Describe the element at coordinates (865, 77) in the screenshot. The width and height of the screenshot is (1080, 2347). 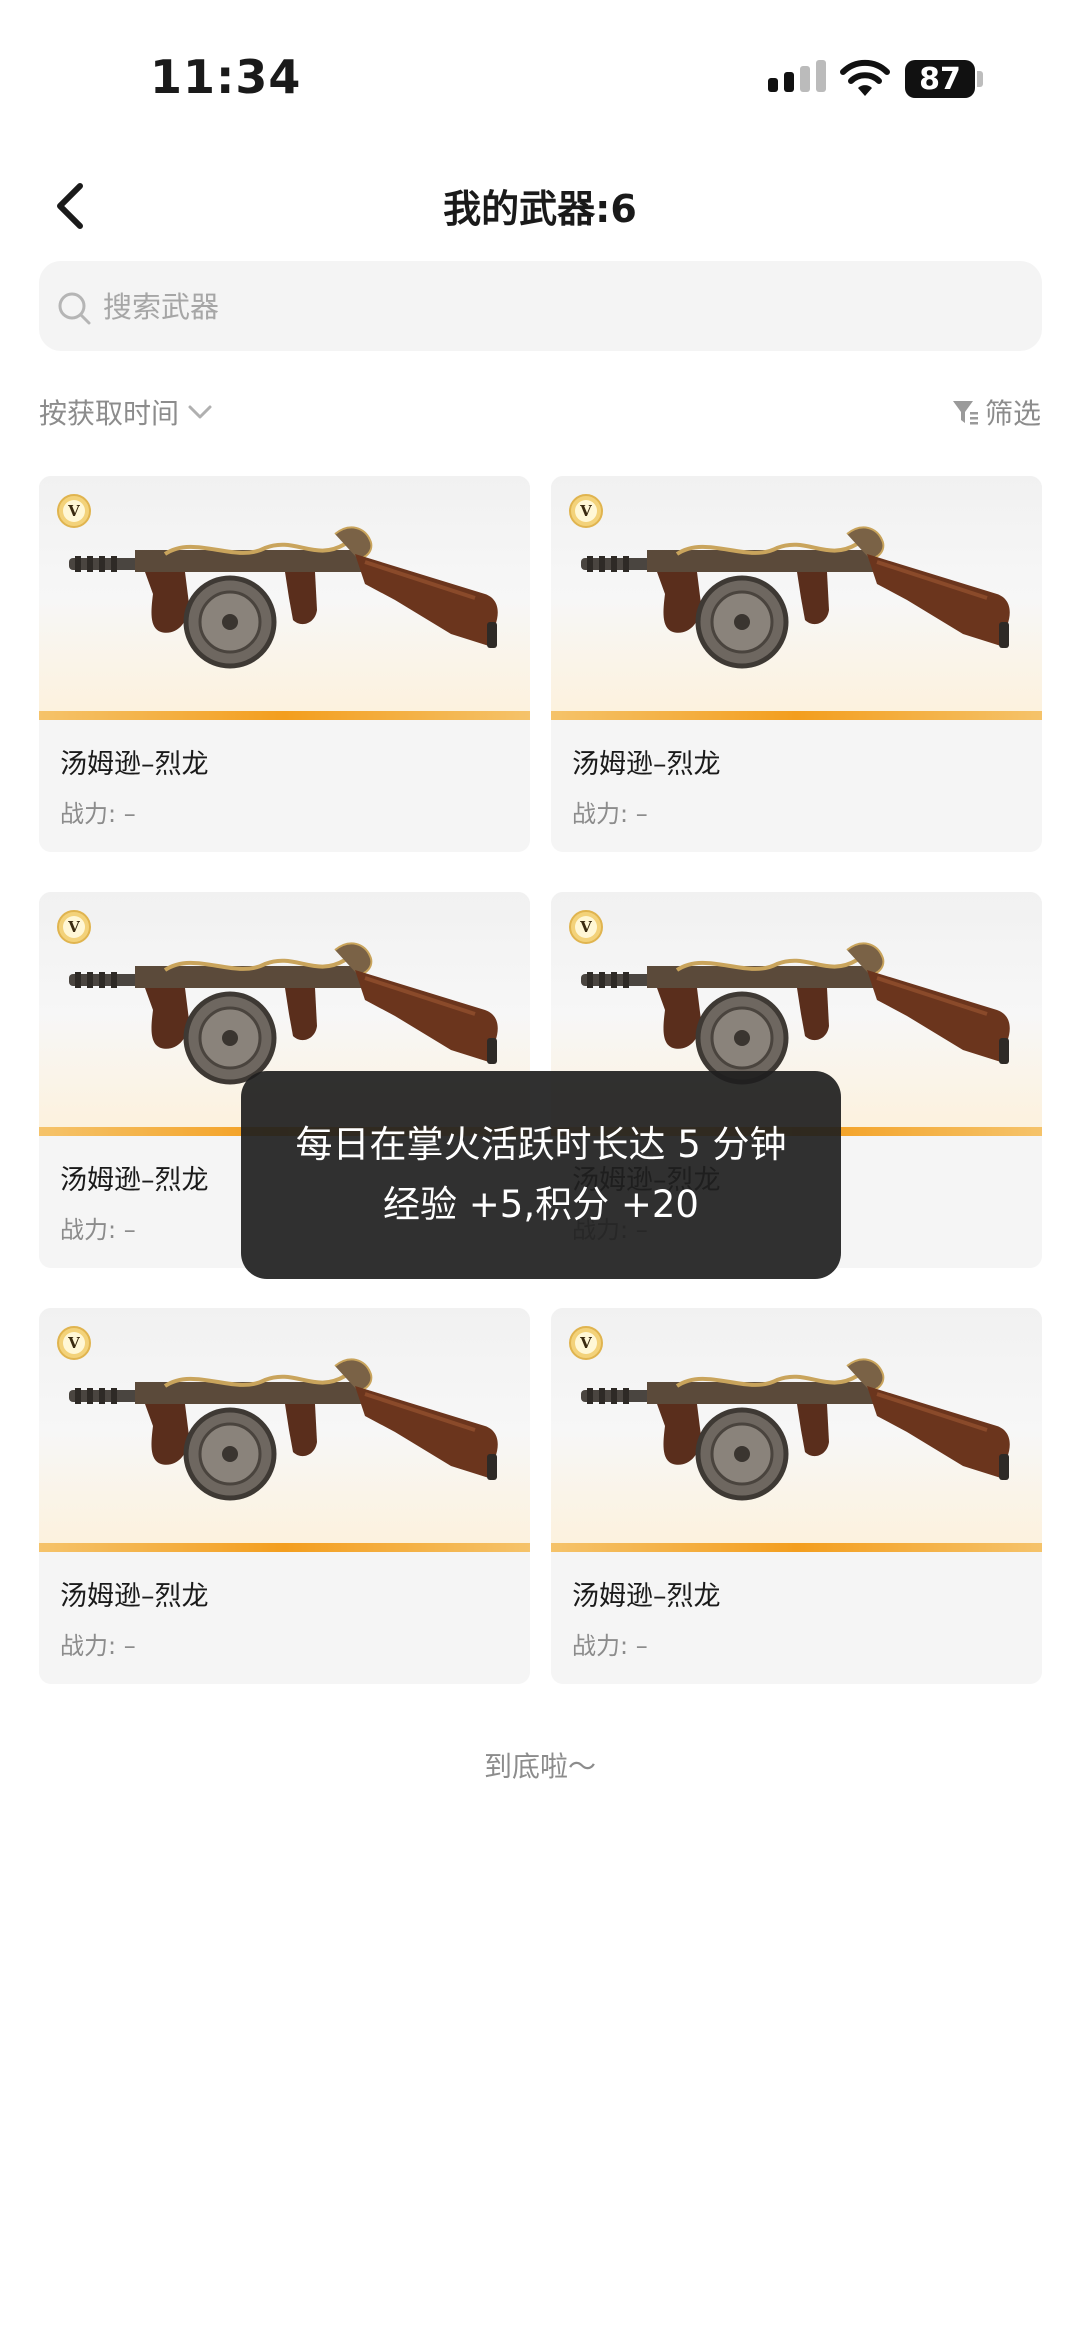
I see `wifi-icon` at that location.